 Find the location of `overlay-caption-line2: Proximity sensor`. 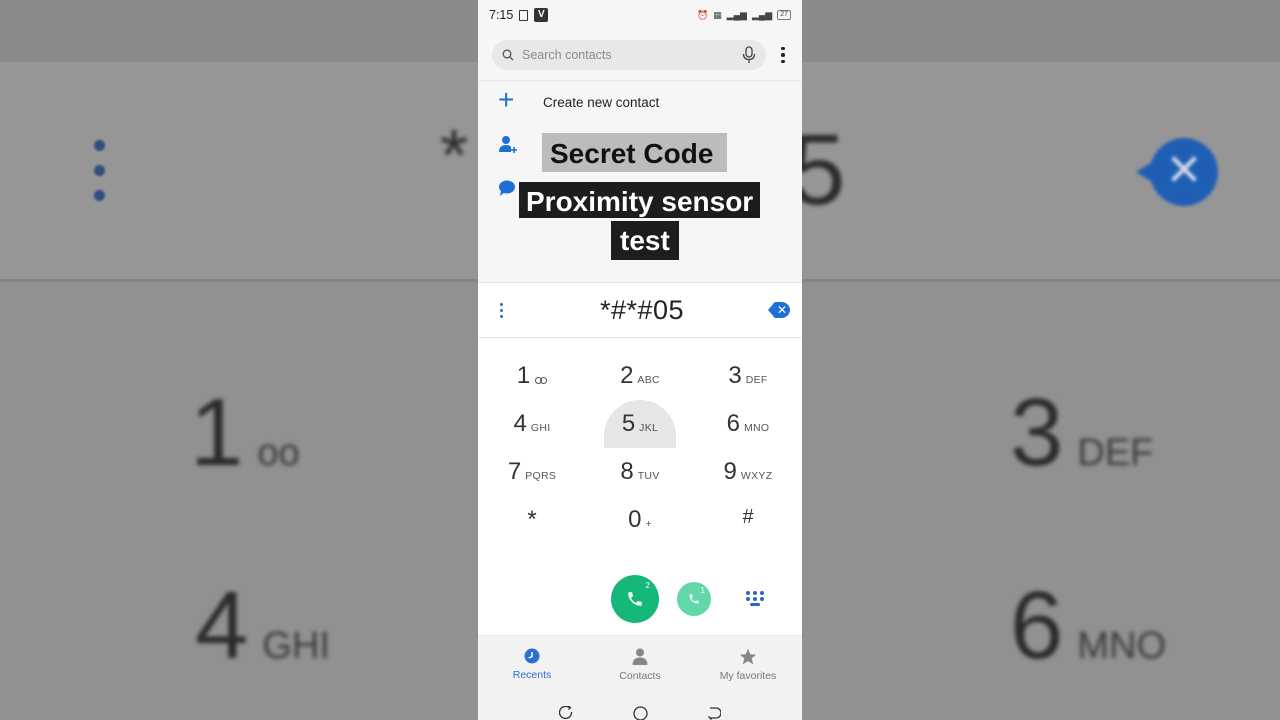

overlay-caption-line2: Proximity sensor is located at coordinates (640, 200).